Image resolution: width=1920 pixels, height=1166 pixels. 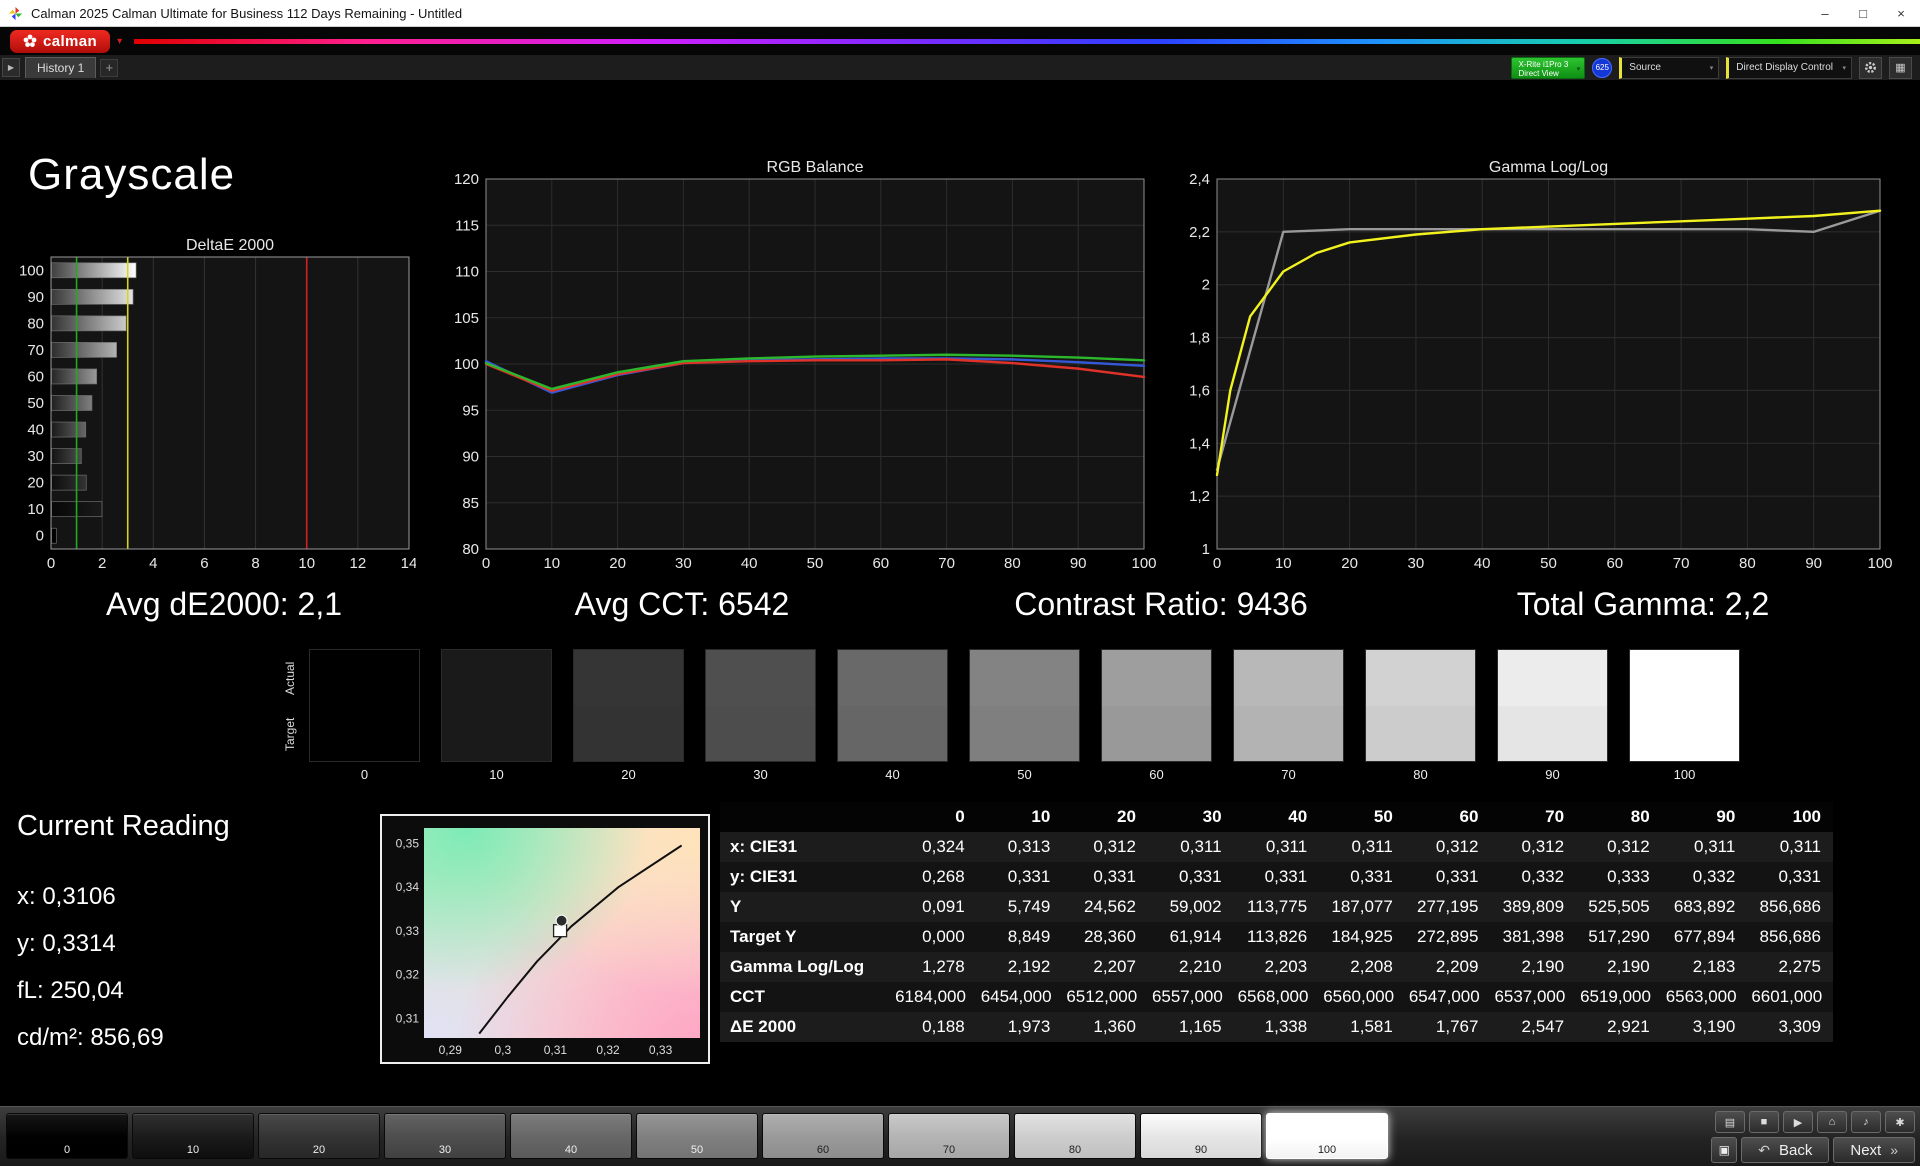 What do you see at coordinates (1825, 13) in the screenshot?
I see `minimize-button: –` at bounding box center [1825, 13].